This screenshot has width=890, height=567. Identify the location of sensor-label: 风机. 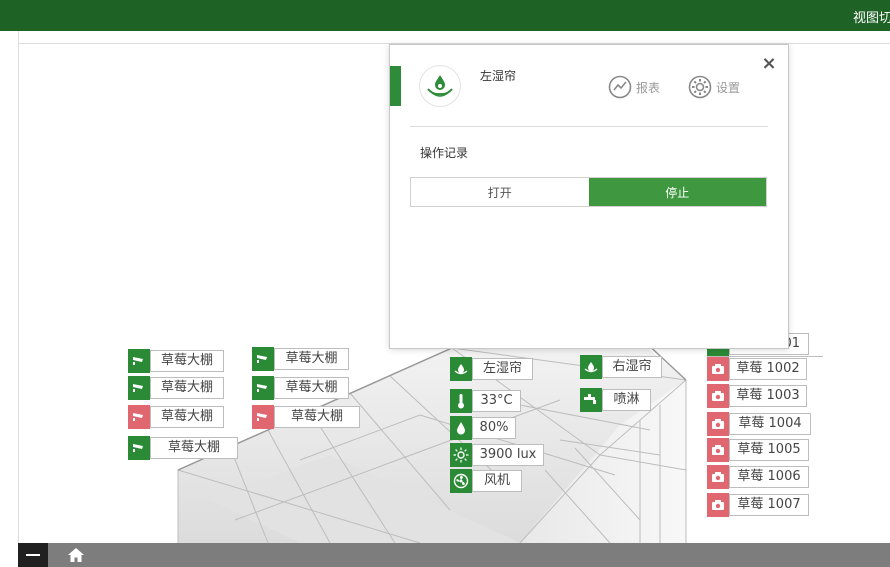
(497, 481).